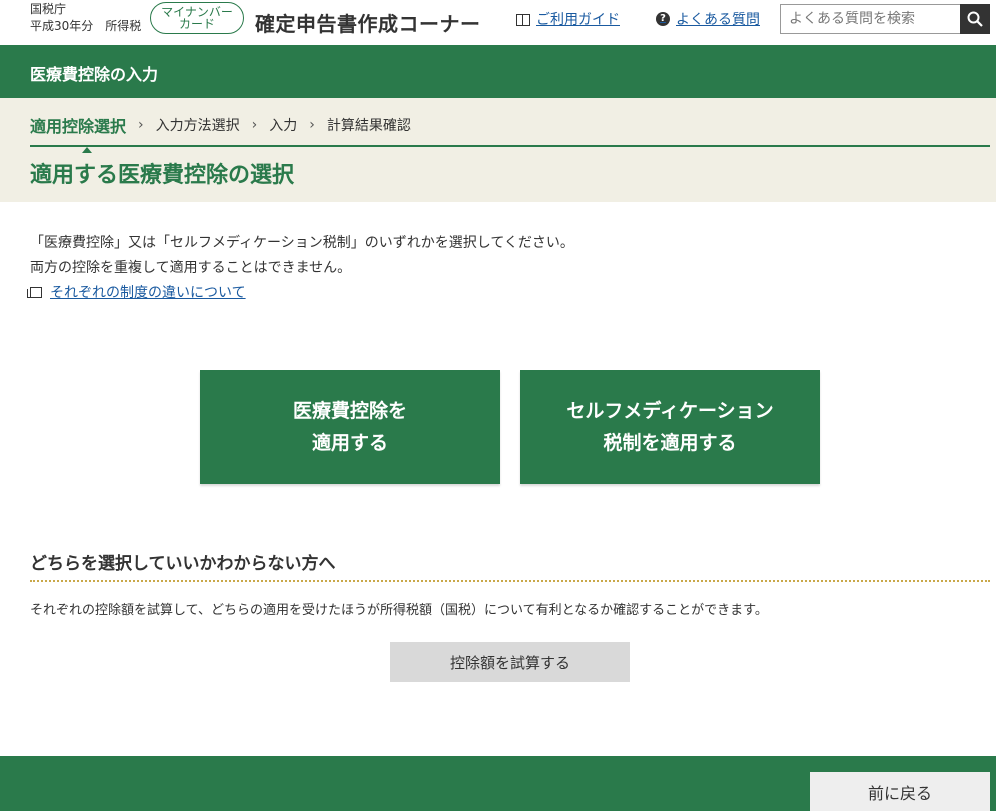 This screenshot has width=996, height=811. Describe the element at coordinates (349, 443) in the screenshot. I see `medical-button-line2: 適用する` at that location.